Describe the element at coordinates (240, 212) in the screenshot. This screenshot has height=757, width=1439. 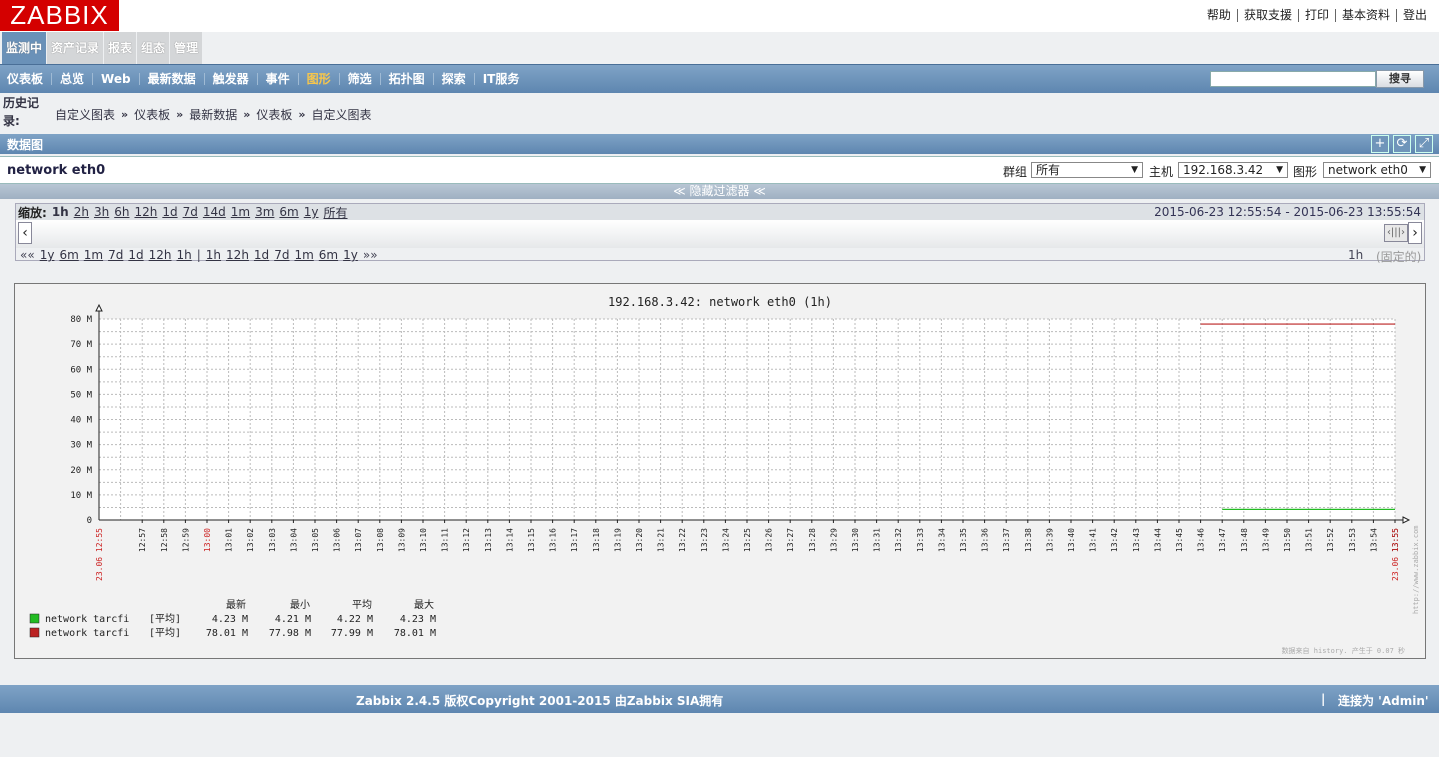
I see `zoom-1m: 1m` at that location.